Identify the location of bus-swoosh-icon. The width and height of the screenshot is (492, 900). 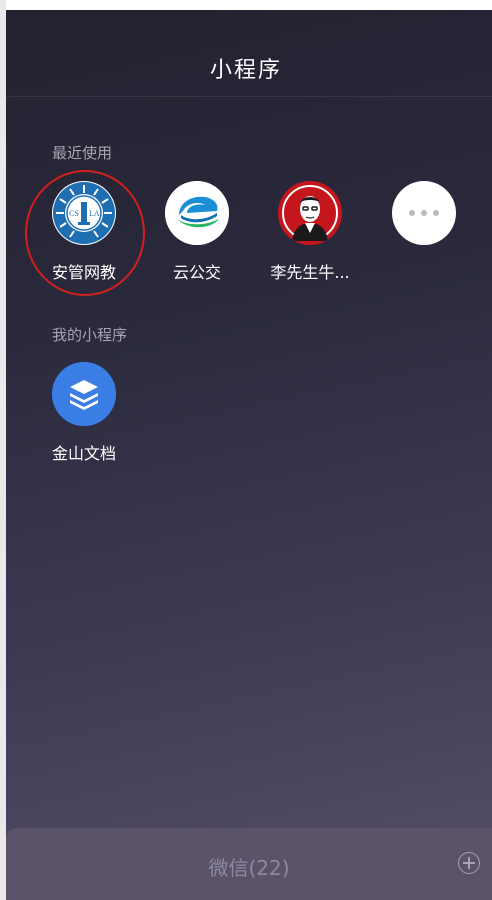
(197, 213).